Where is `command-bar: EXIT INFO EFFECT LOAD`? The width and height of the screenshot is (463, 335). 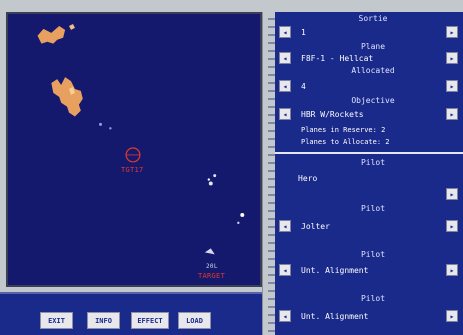 command-bar: EXIT INFO EFFECT LOAD is located at coordinates (133, 313).